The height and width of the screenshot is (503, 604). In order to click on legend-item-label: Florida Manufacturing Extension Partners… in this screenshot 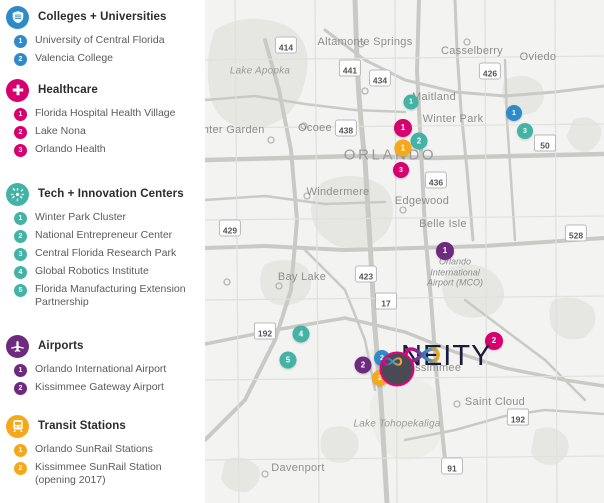, I will do `click(110, 295)`.